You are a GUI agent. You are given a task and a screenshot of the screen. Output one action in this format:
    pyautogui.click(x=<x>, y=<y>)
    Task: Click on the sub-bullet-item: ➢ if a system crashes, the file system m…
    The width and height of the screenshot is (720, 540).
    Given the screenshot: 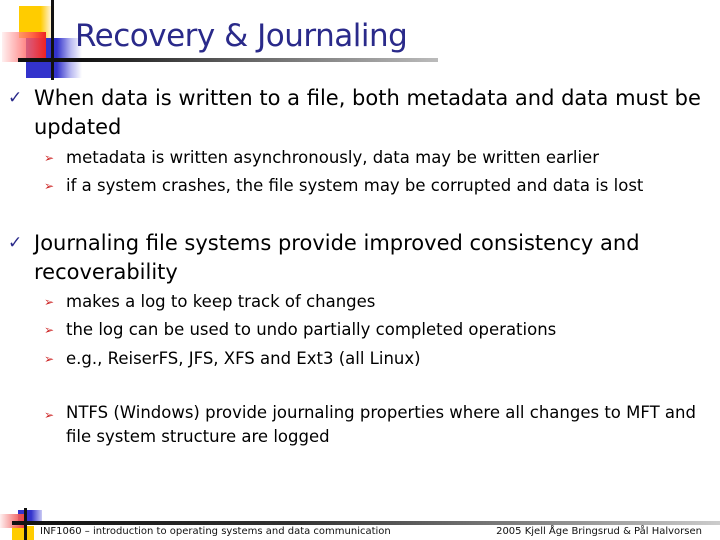 What is the action you would take?
    pyautogui.click(x=380, y=186)
    